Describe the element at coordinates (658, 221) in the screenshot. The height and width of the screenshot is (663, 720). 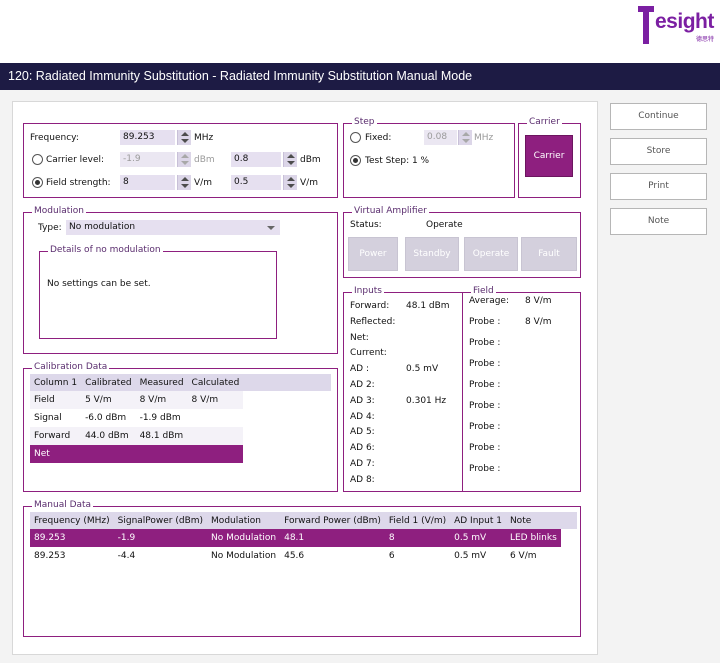
I see `note-button: Note` at that location.